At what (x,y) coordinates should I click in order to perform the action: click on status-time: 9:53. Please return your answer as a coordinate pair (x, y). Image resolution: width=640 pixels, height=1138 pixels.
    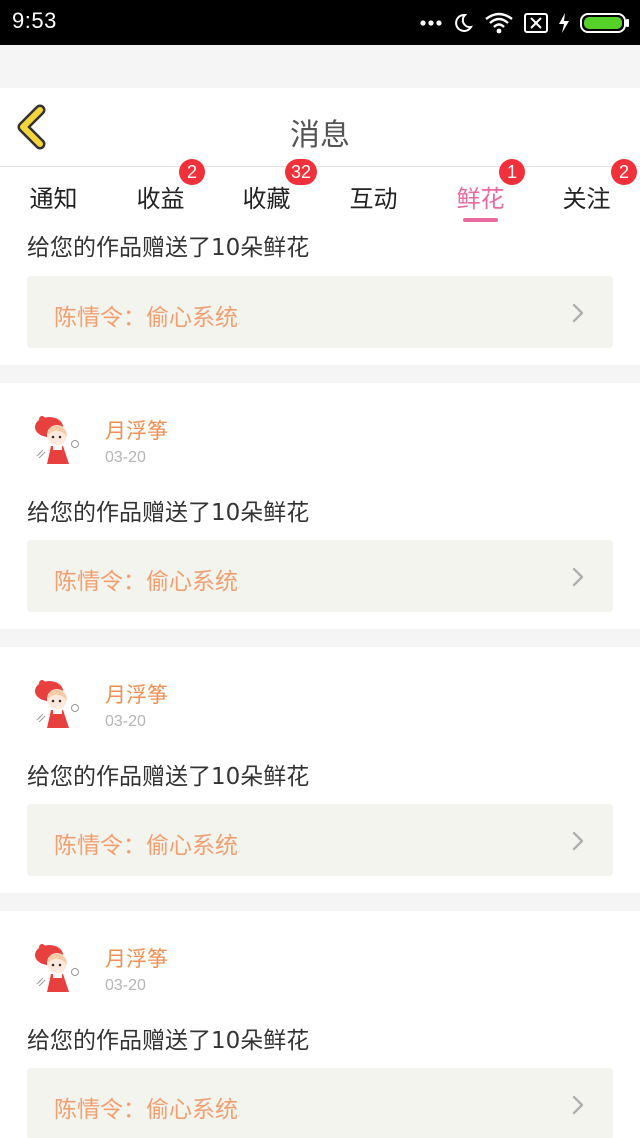
    Looking at the image, I should click on (34, 20).